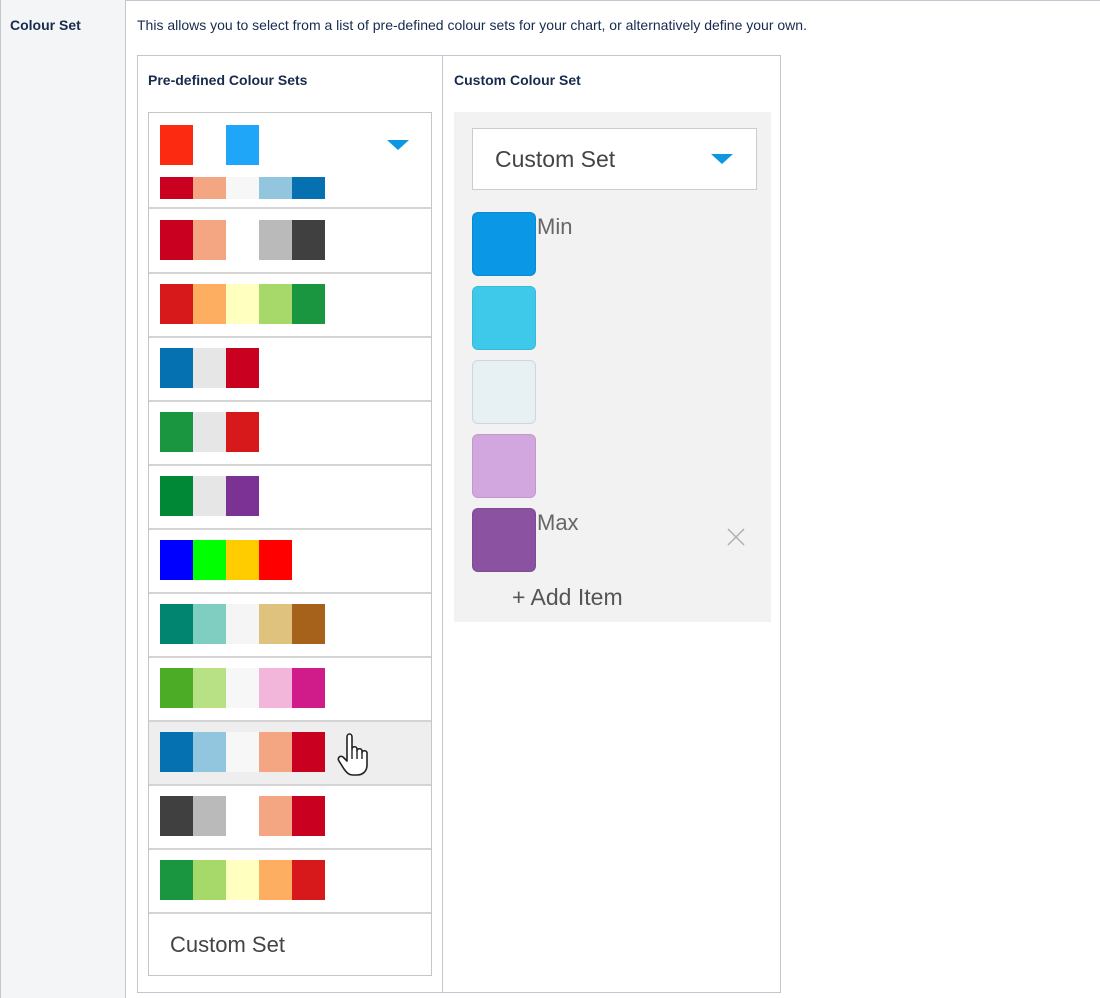  I want to click on custom-set-select-value: Custom Set, so click(555, 159).